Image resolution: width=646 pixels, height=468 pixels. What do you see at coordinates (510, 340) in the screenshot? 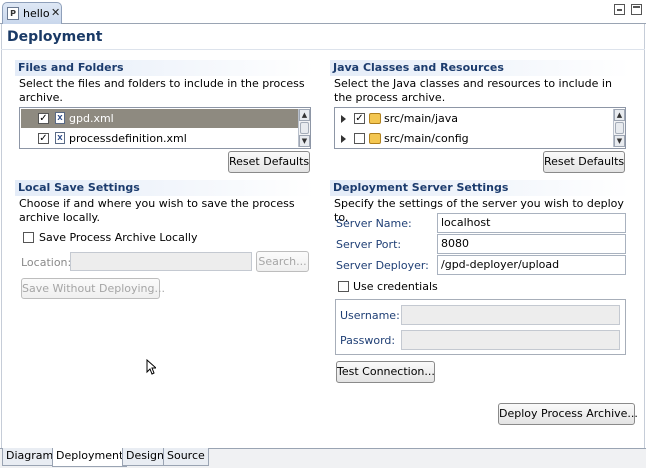
I see `password-input` at bounding box center [510, 340].